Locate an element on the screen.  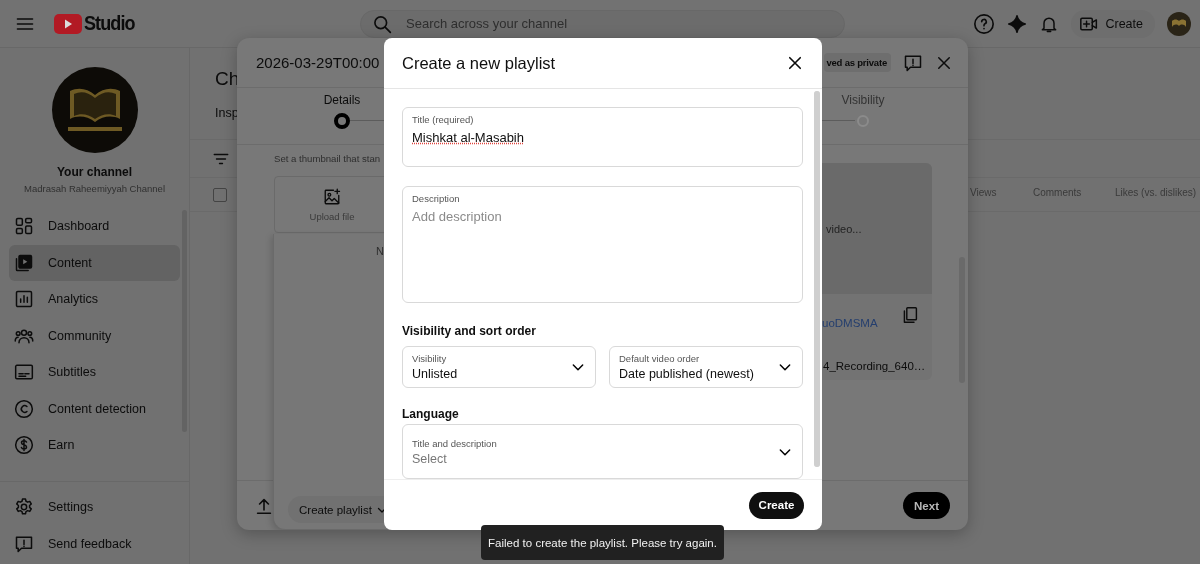
toast-message: Failed to create the playlist. Please try again. is located at coordinates (602, 542).